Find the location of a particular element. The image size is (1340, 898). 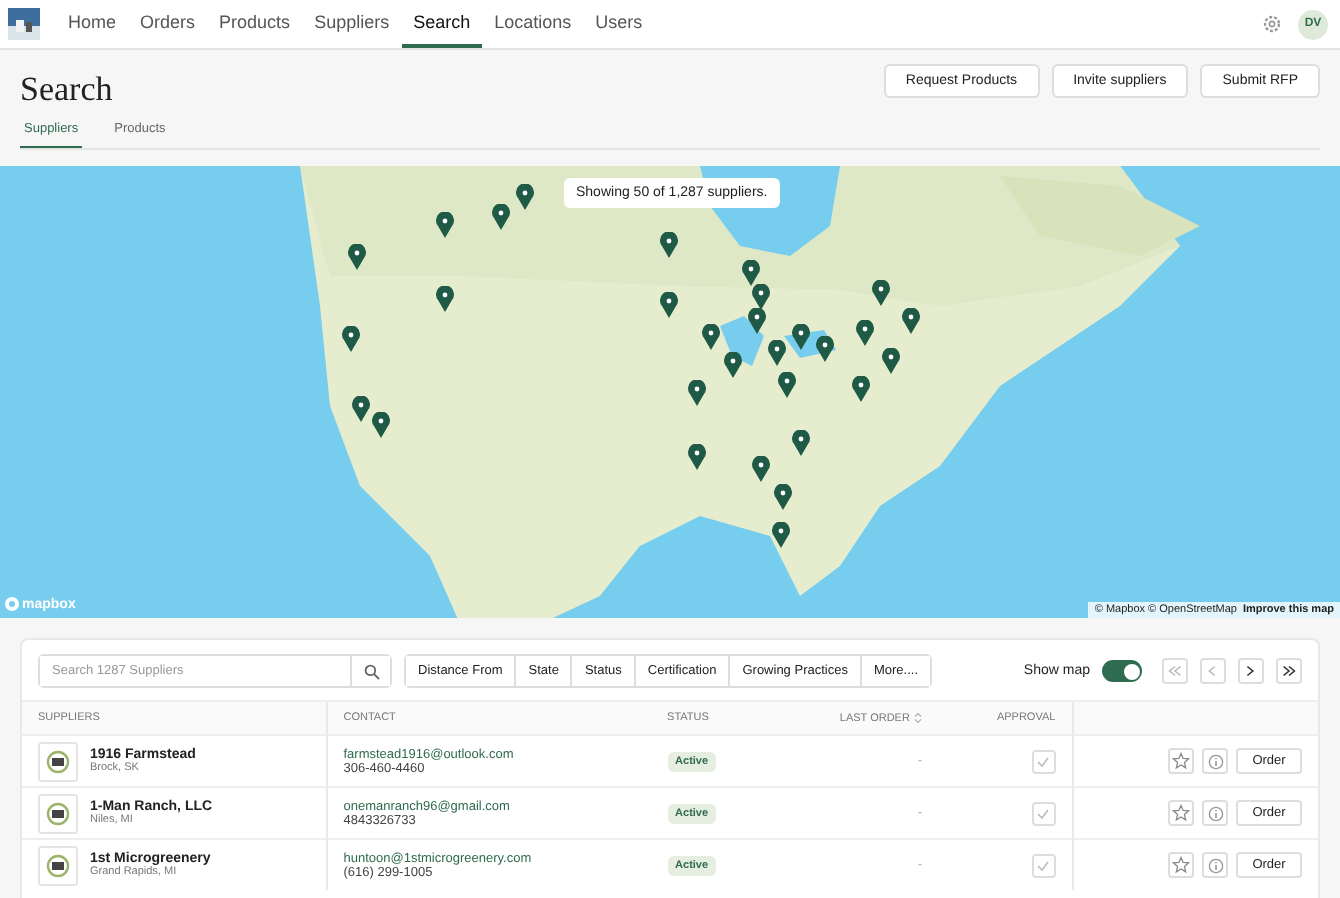

nav-link: Users is located at coordinates (619, 24).